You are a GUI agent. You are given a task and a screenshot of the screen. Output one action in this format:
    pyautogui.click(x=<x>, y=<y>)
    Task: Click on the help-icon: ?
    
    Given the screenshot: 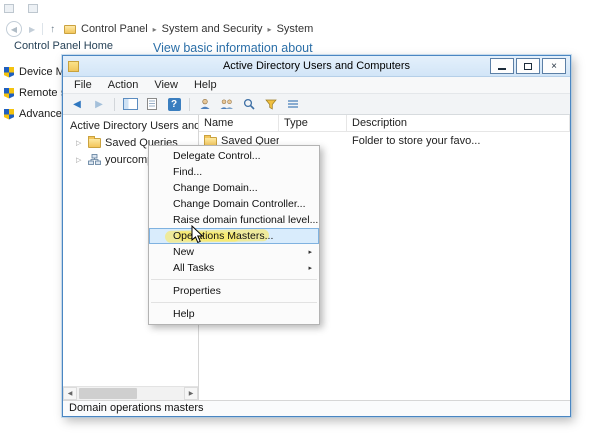 What is the action you would take?
    pyautogui.click(x=174, y=104)
    